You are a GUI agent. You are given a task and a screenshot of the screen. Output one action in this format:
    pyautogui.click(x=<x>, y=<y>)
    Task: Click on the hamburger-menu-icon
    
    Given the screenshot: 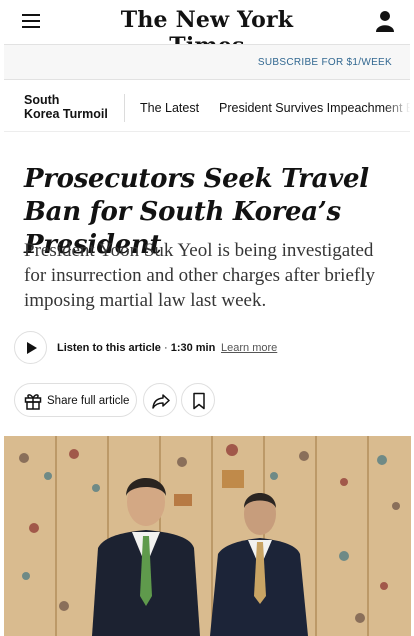 What is the action you would take?
    pyautogui.click(x=31, y=21)
    